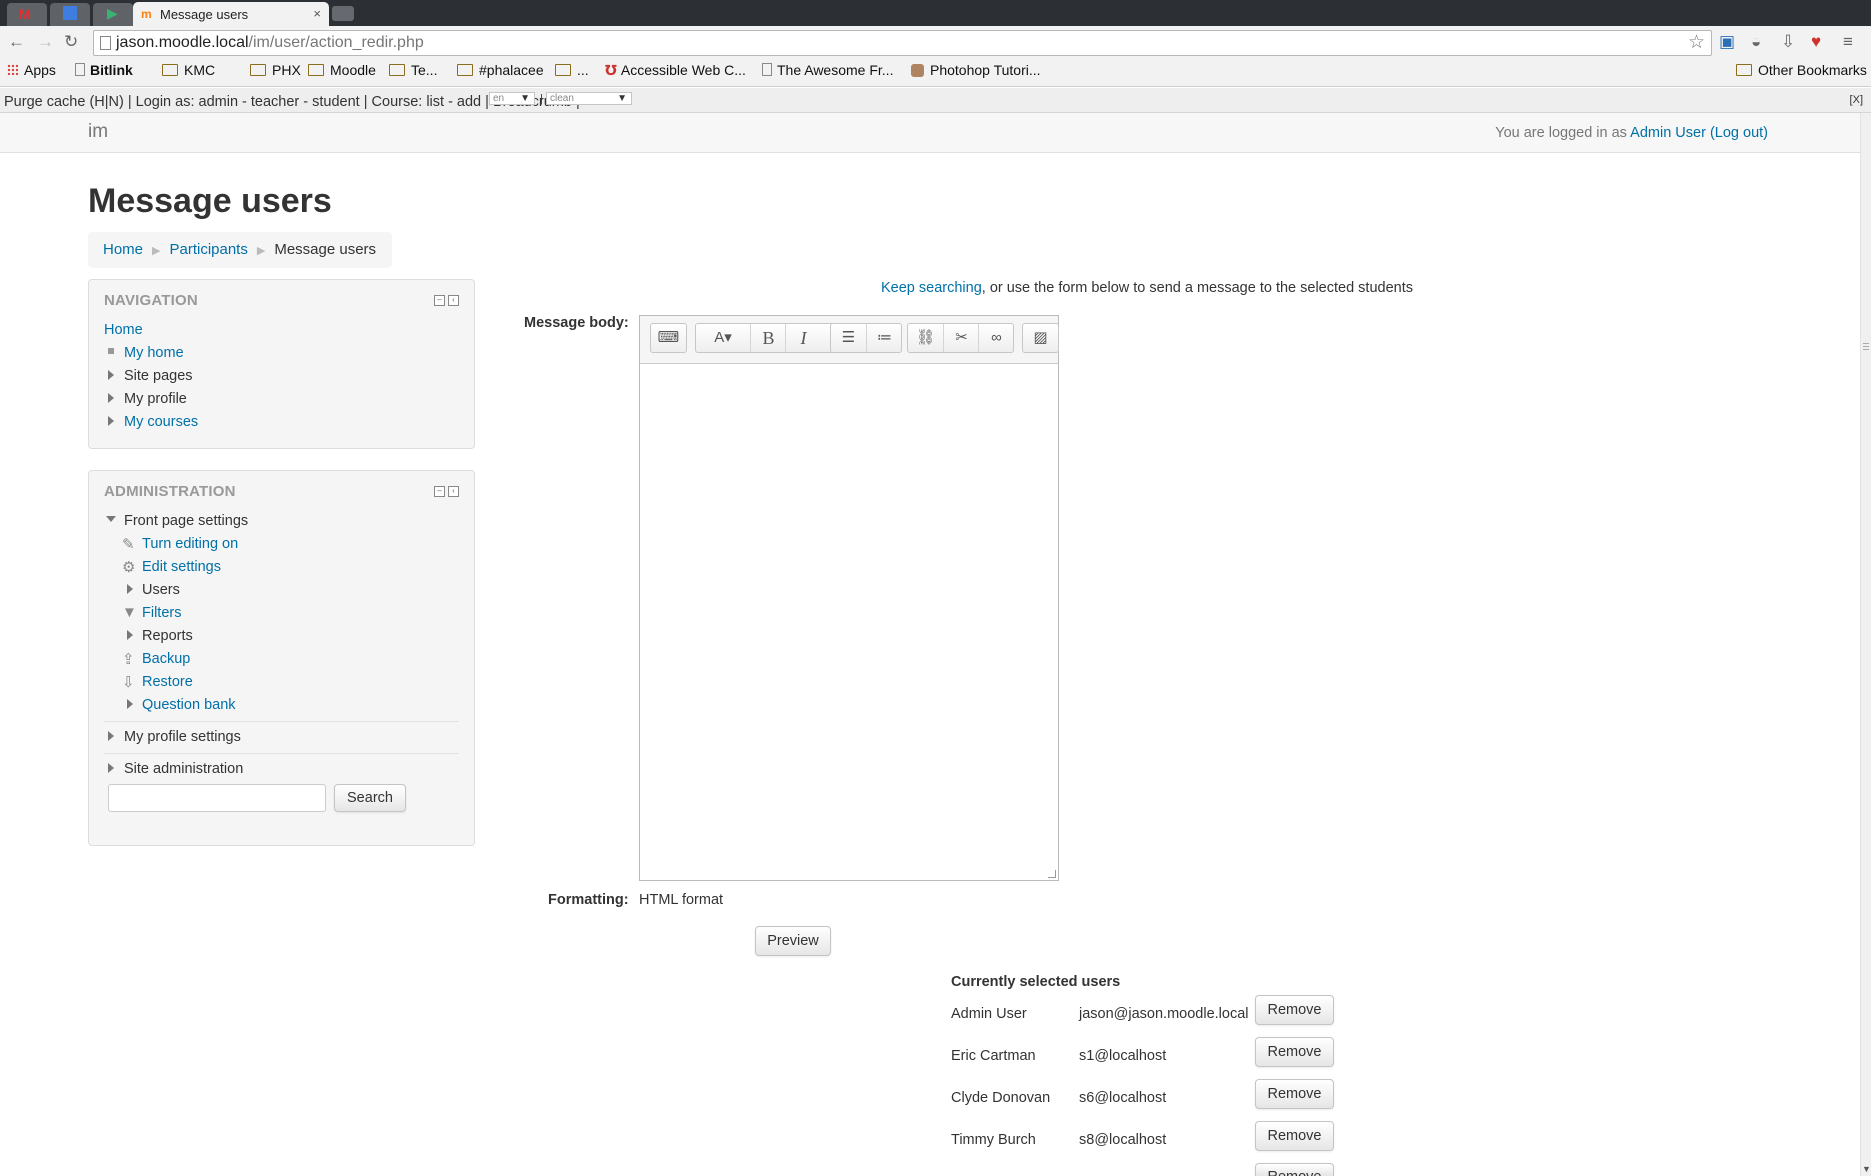 This screenshot has width=1871, height=1176. I want to click on folder-icon, so click(563, 70).